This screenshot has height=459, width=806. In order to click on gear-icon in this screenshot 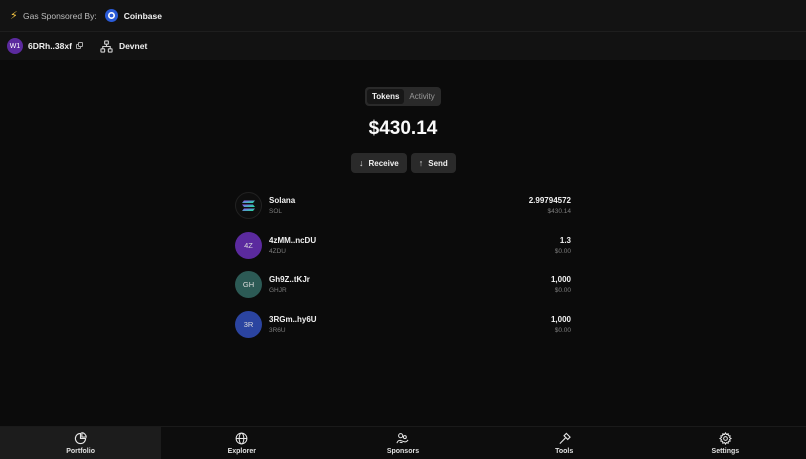, I will do `click(725, 438)`.